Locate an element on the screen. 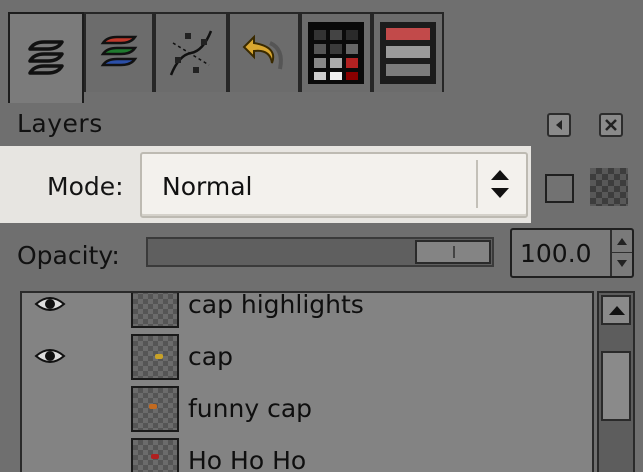  arrow-up-icon is located at coordinates (617, 310).